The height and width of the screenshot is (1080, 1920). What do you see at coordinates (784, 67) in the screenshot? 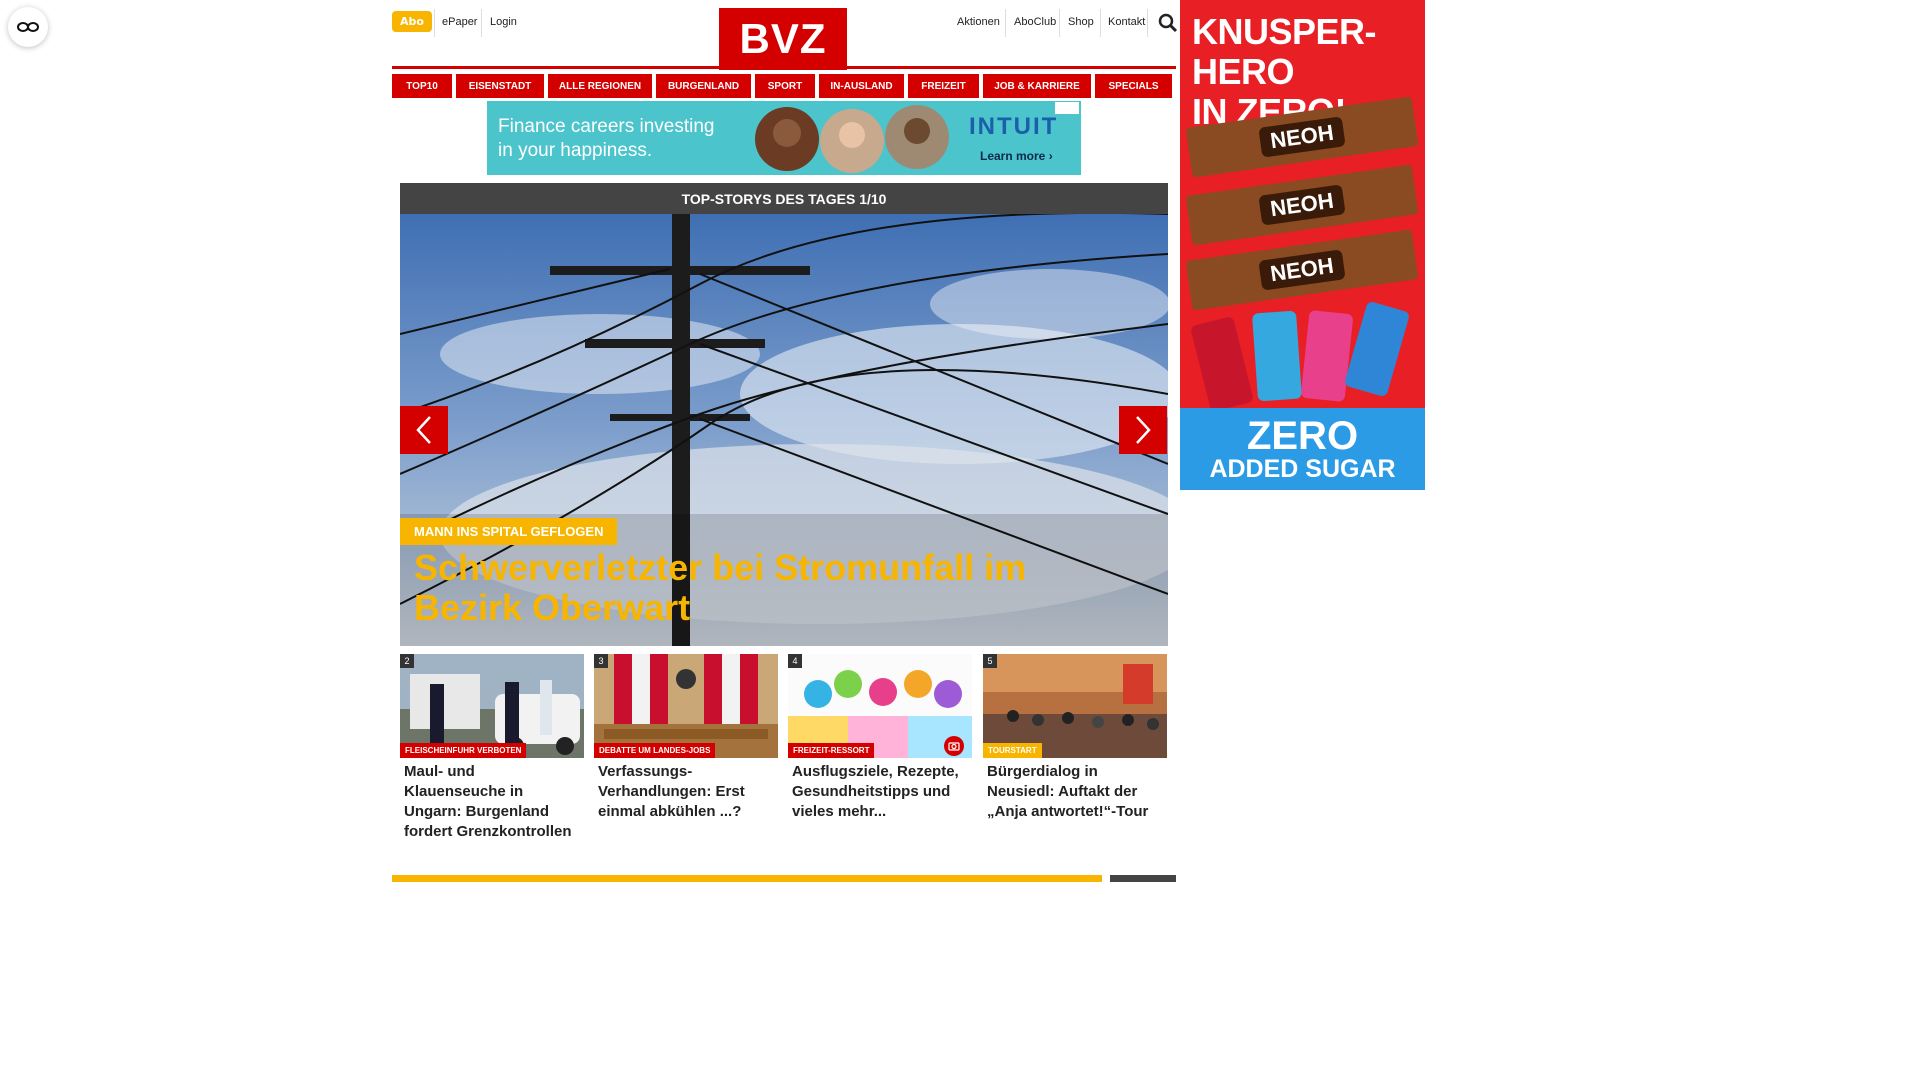
I see `header-rule` at bounding box center [784, 67].